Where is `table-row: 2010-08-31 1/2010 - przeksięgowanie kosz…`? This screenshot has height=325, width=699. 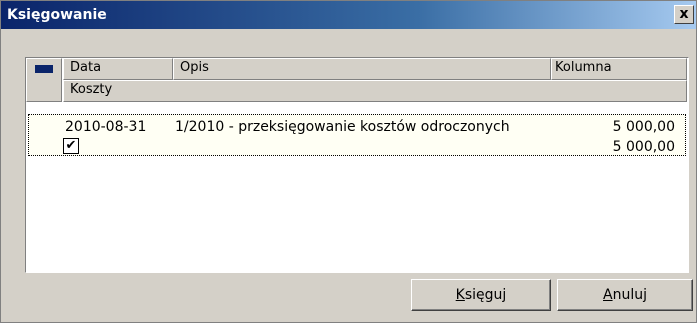 table-row: 2010-08-31 1/2010 - przeksięgowanie kosz… is located at coordinates (357, 135).